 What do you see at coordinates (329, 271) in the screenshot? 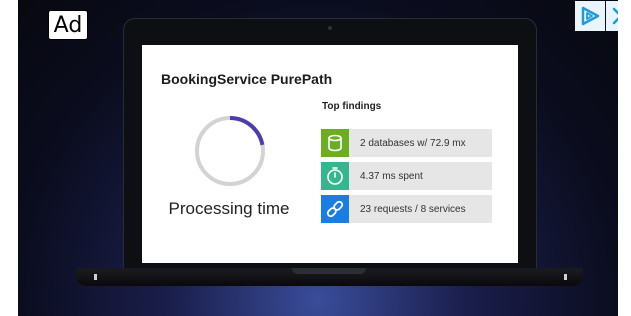
I see `laptop-notch` at bounding box center [329, 271].